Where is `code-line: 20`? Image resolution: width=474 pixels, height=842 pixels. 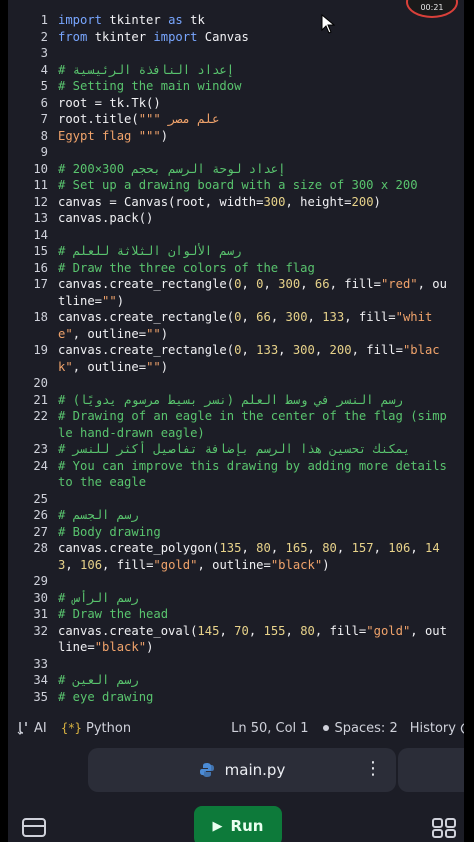 code-line: 20 is located at coordinates (236, 383).